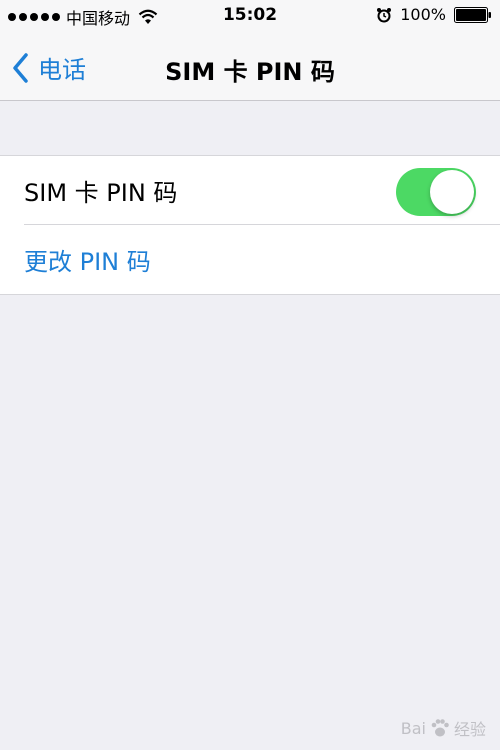 This screenshot has height=750, width=500. What do you see at coordinates (413, 728) in the screenshot?
I see `watermark-left: Bai` at bounding box center [413, 728].